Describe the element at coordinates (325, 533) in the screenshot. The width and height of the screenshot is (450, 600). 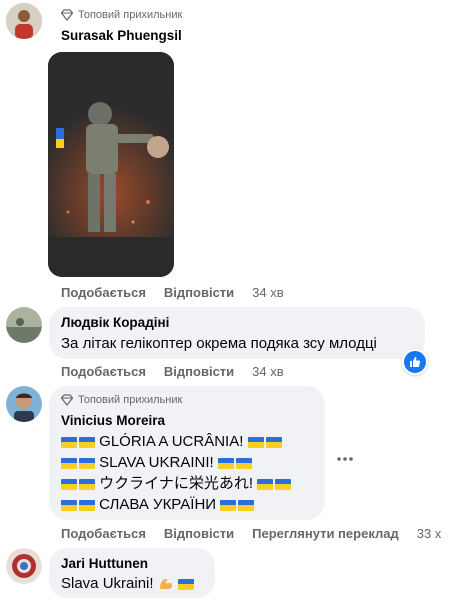
I see `see-translation-button: Переглянути переклад` at that location.